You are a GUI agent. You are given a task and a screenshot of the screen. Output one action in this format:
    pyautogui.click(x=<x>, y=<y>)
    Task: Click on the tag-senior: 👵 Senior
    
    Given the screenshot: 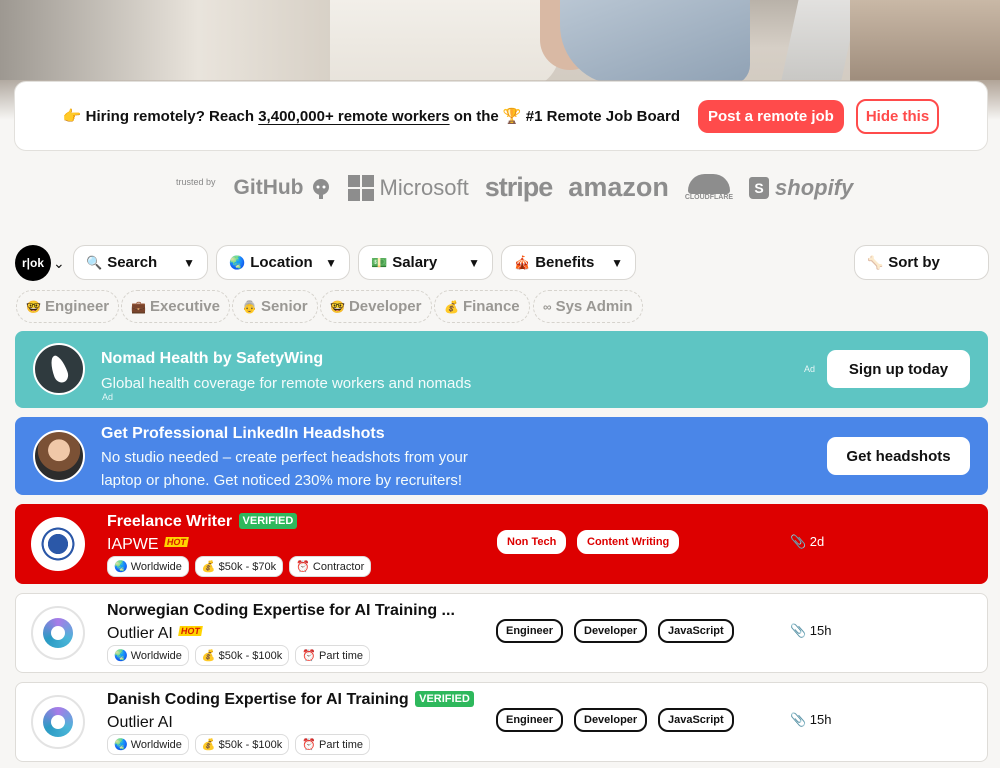 What is the action you would take?
    pyautogui.click(x=275, y=306)
    